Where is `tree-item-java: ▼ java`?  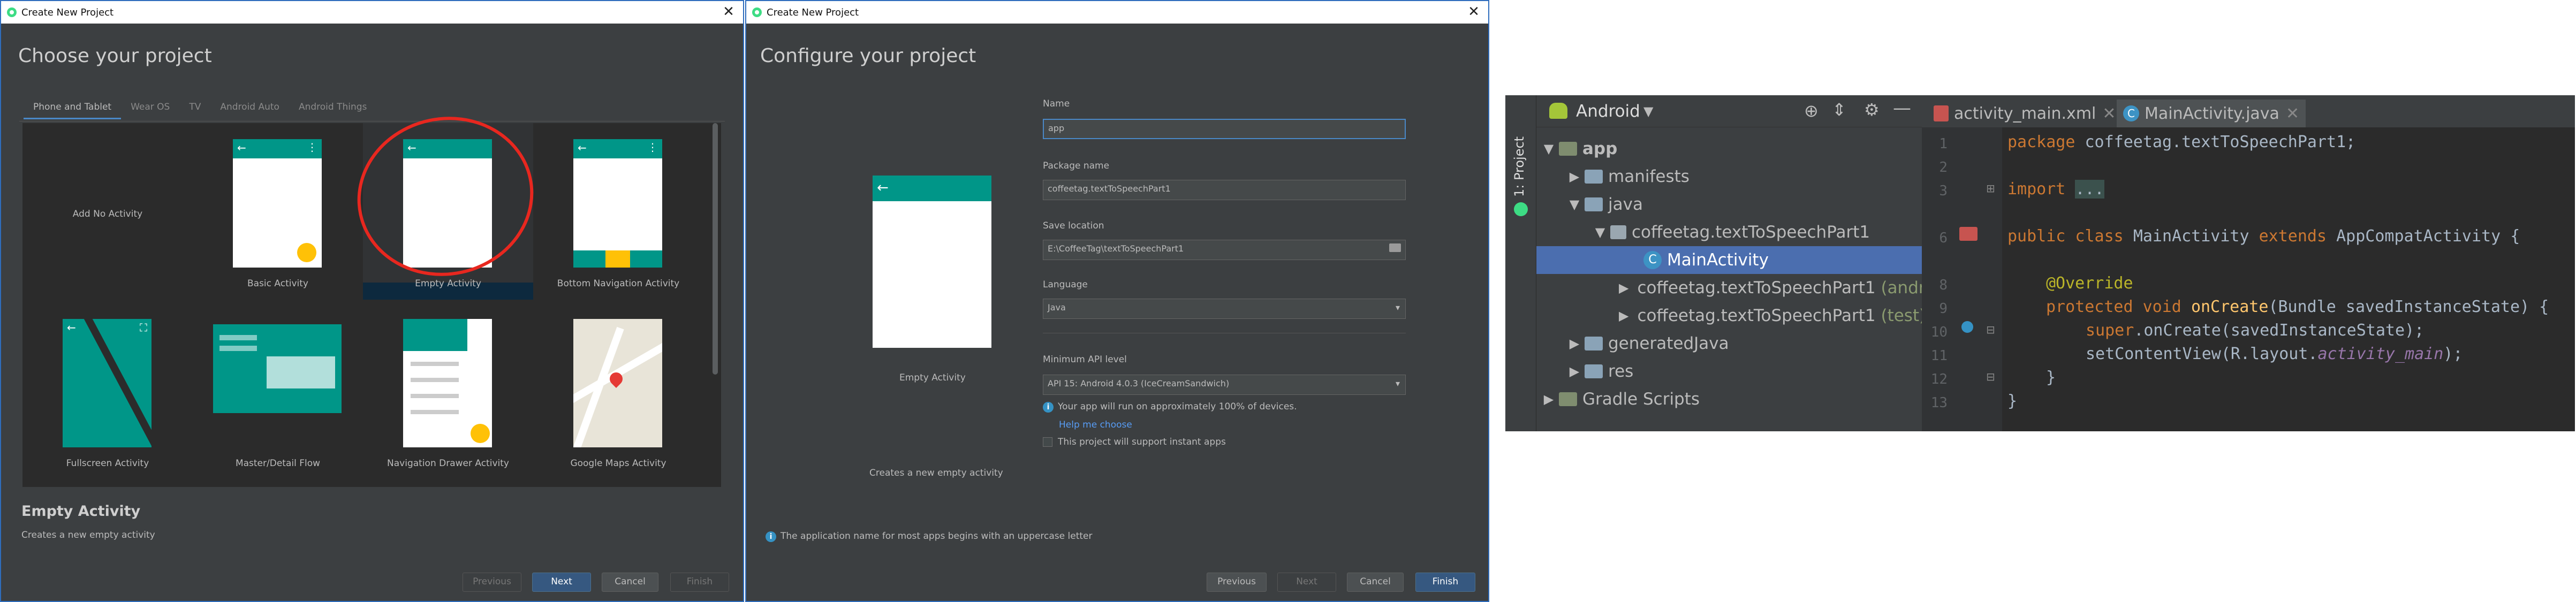
tree-item-java: ▼ java is located at coordinates (1729, 204).